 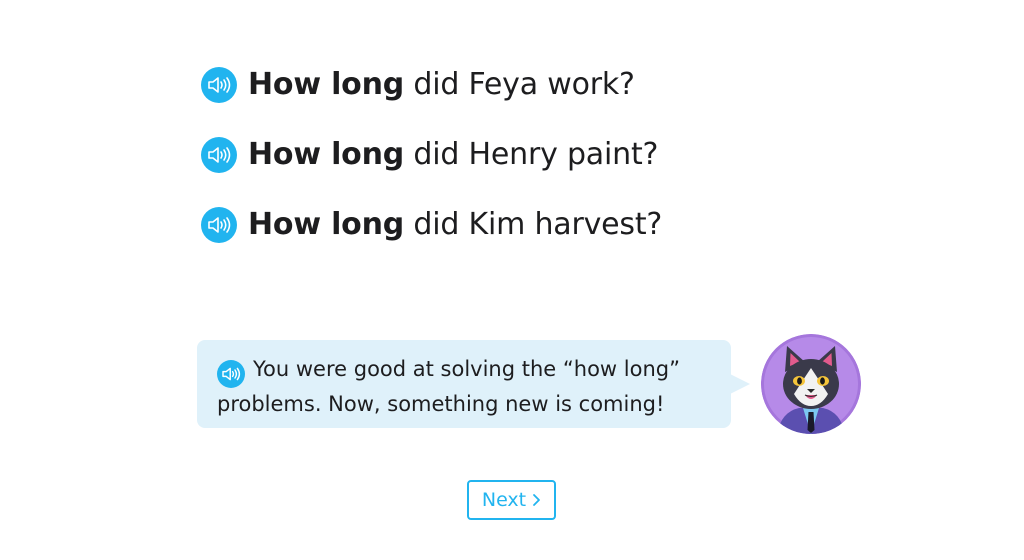 I want to click on next-button: Next, so click(x=511, y=500).